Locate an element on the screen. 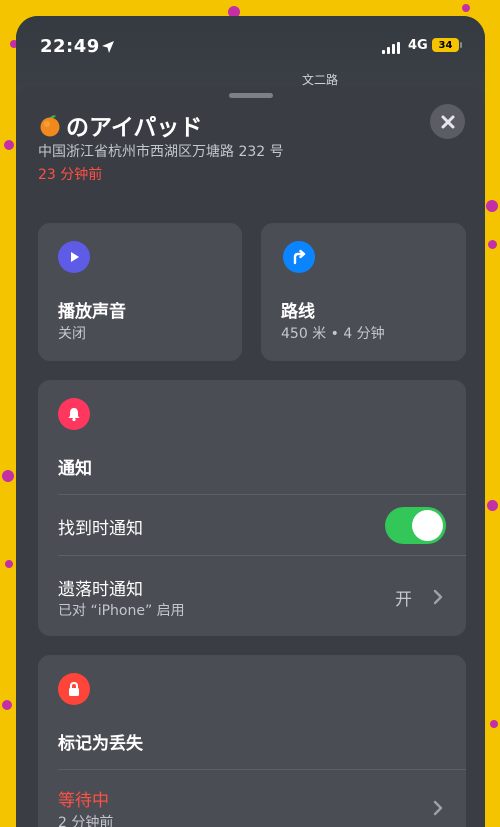 The image size is (500, 827). notifications-title: 通知 is located at coordinates (75, 469).